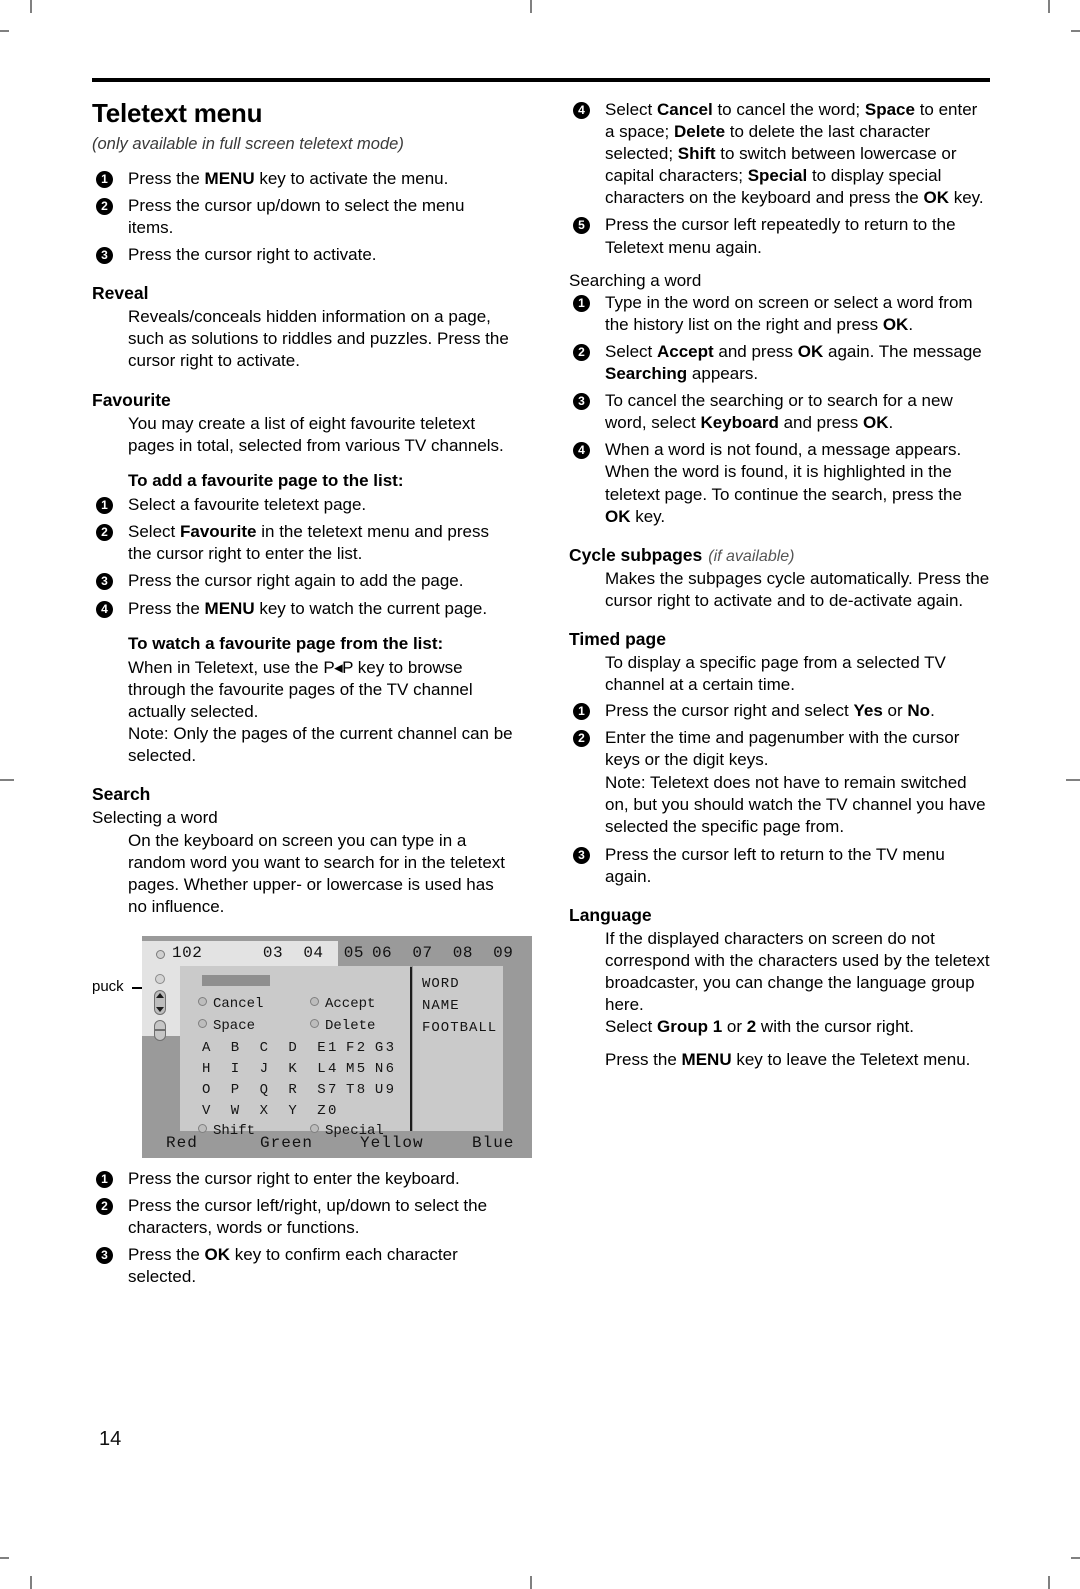  I want to click on list-item: 1 Select a favourite teletext page., so click(302, 505).